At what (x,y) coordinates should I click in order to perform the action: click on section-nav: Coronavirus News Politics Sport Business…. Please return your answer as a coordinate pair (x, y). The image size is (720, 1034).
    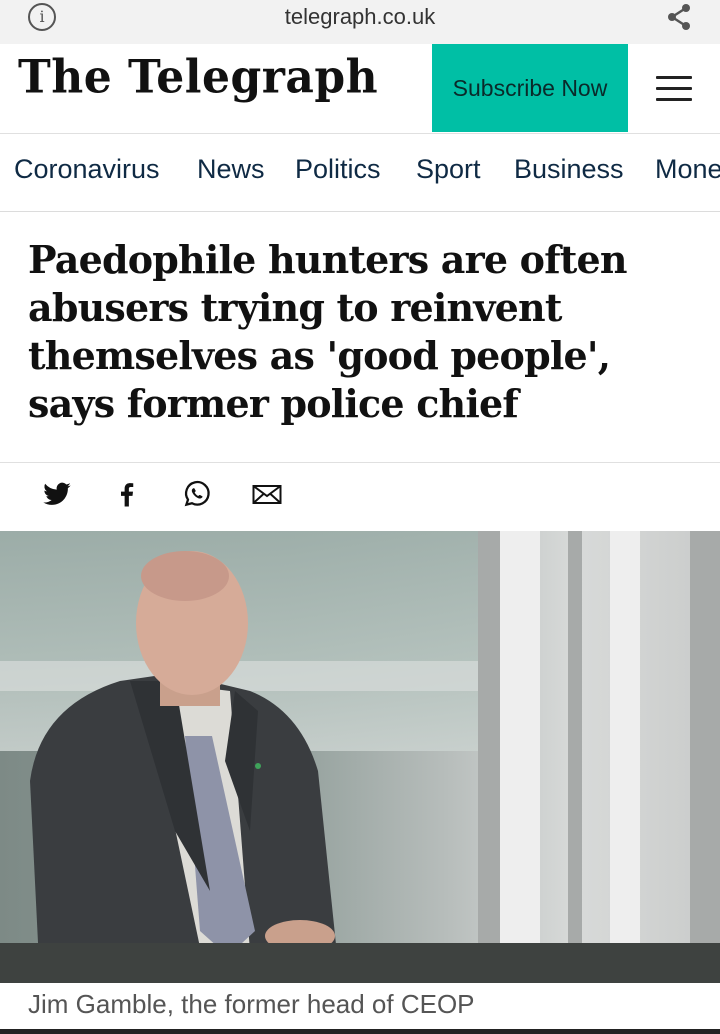
    Looking at the image, I should click on (360, 173).